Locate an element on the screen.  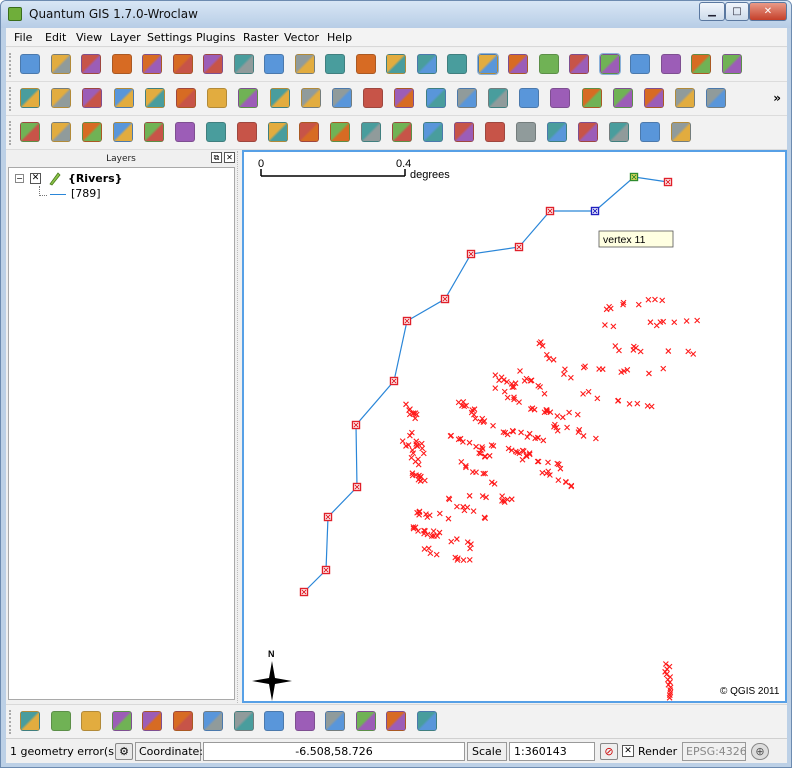
add-feature-icon is located at coordinates (548, 64).